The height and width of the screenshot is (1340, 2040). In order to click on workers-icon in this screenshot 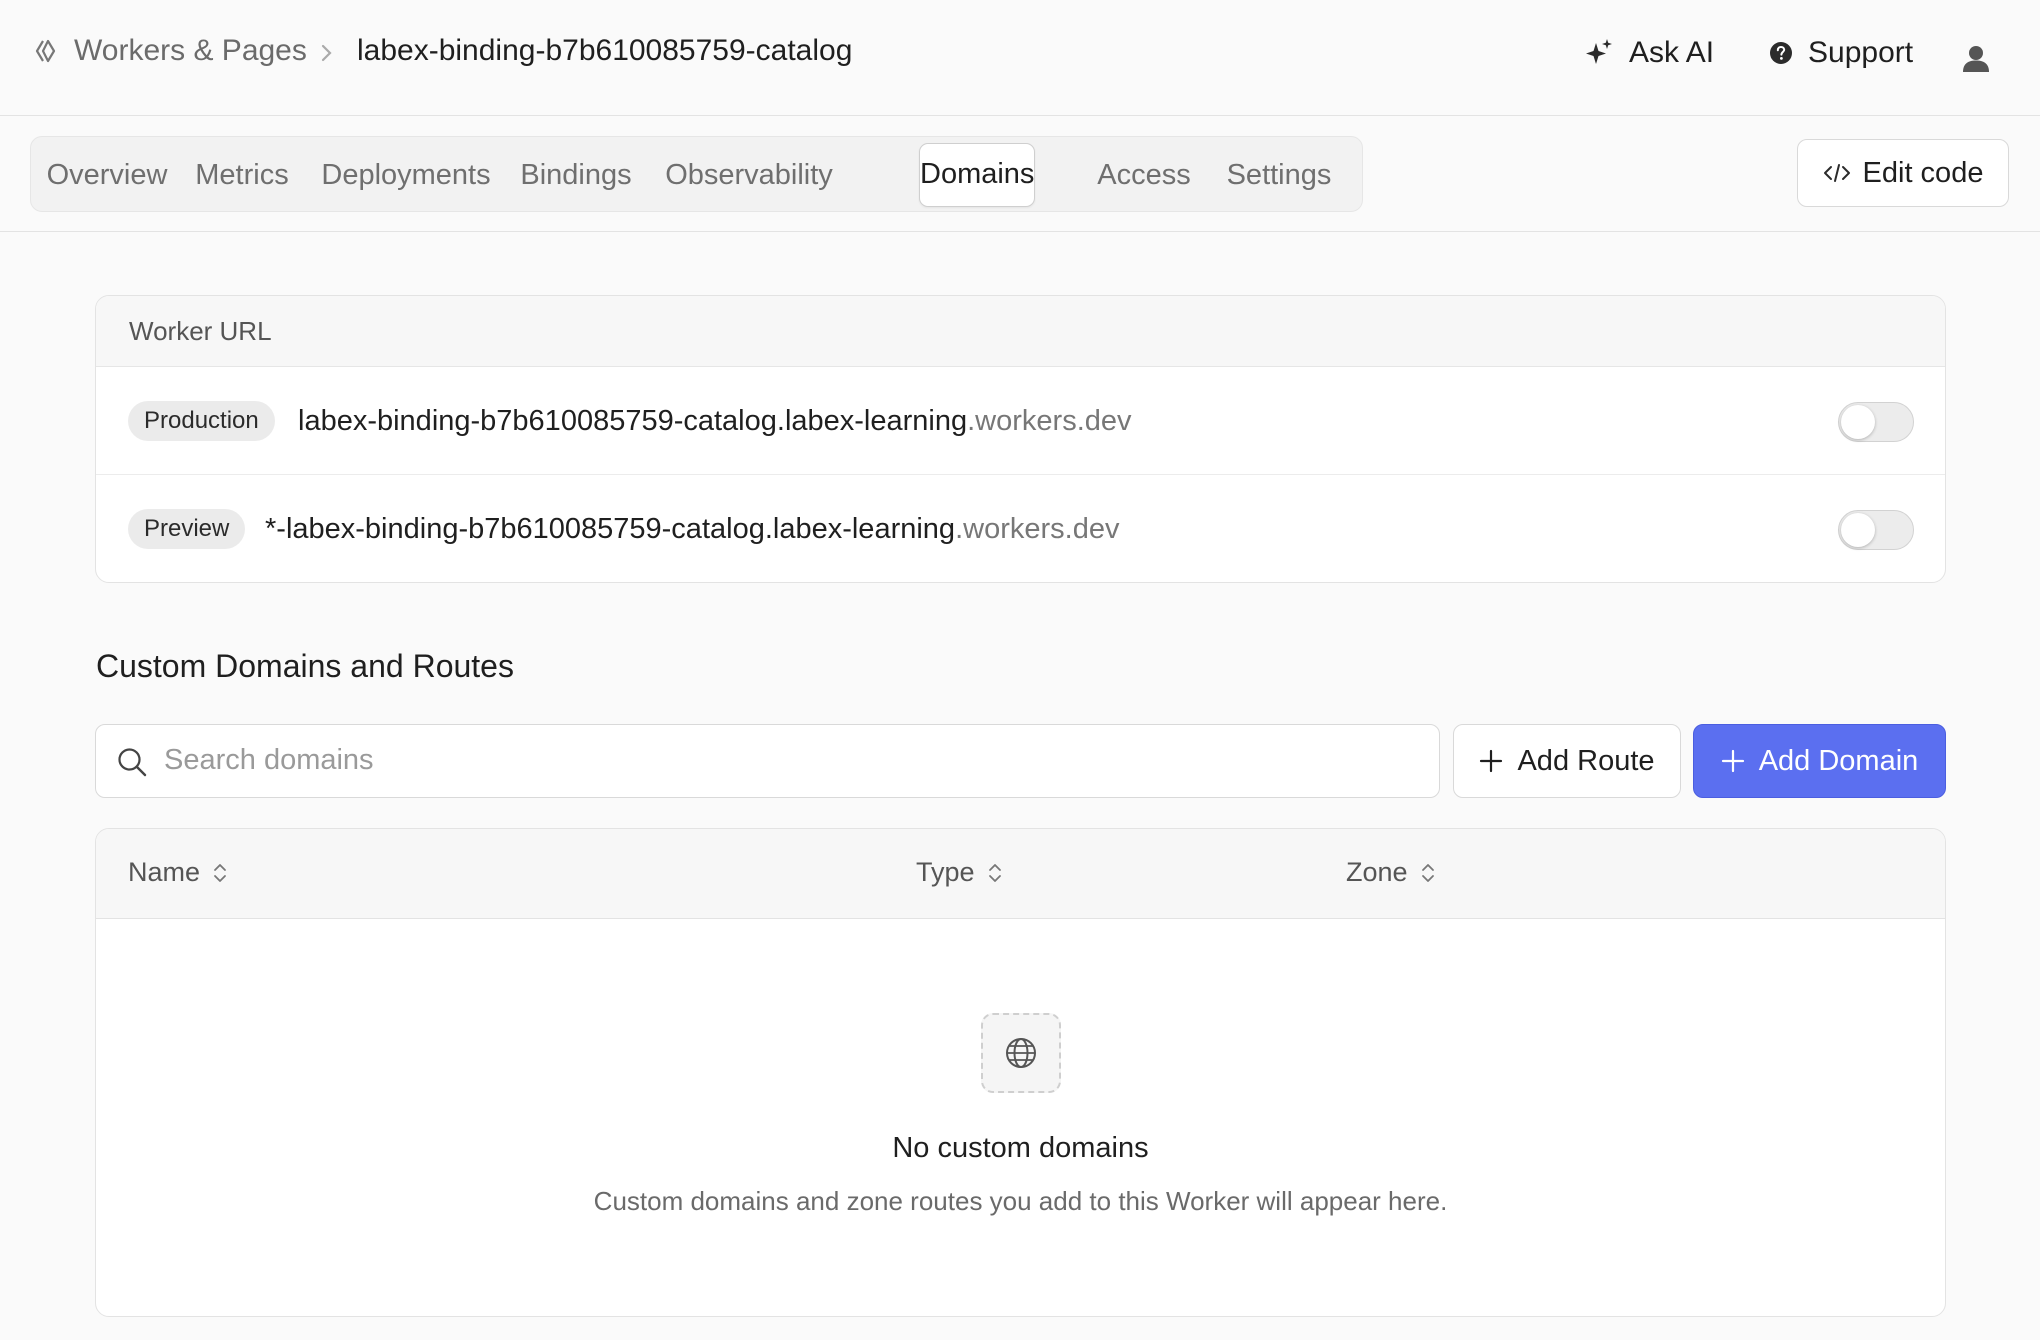, I will do `click(45, 51)`.